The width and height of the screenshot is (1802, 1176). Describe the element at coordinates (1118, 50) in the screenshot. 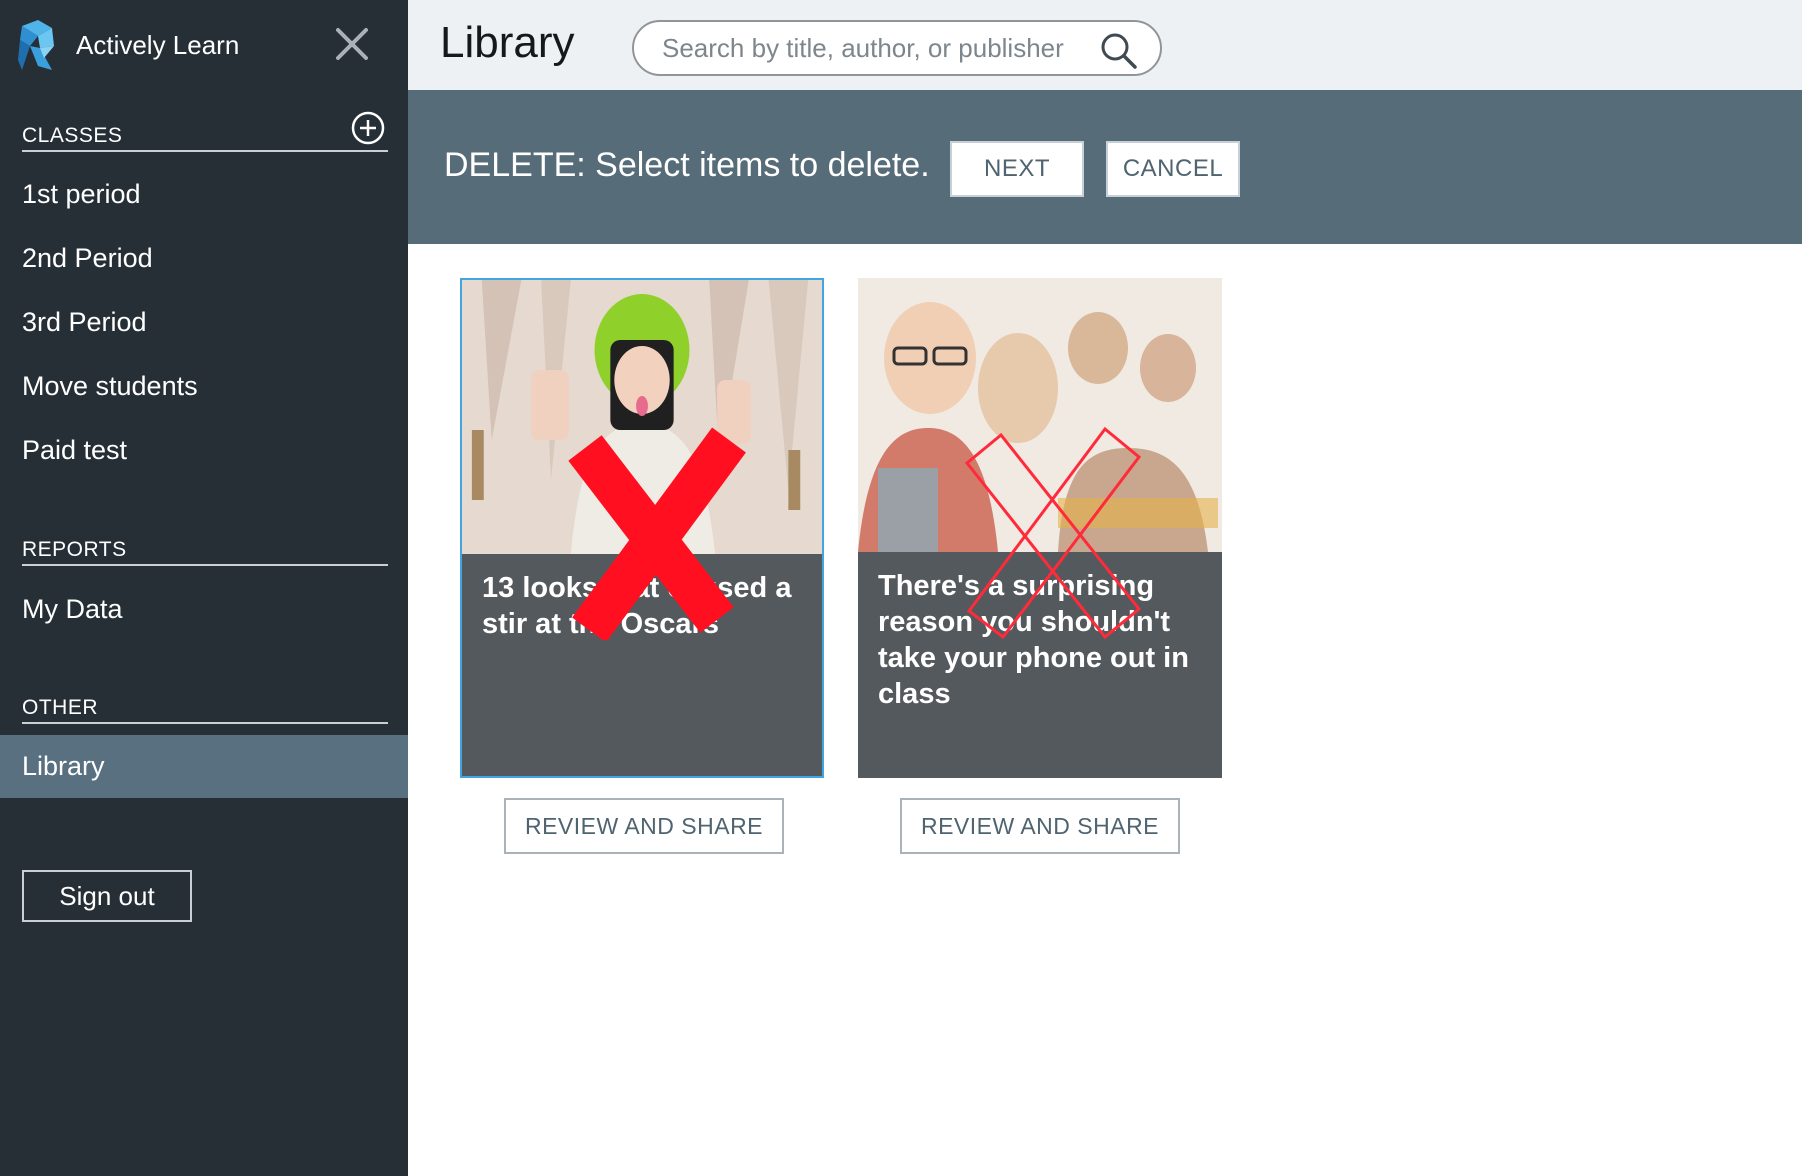

I see `search-icon` at that location.